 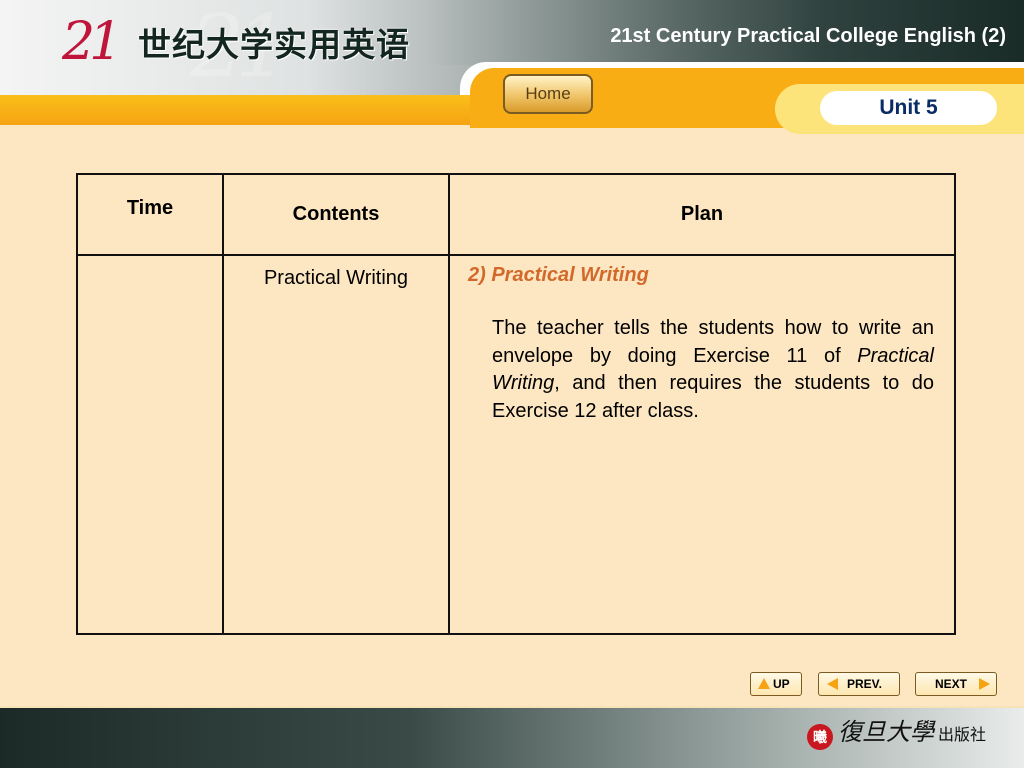 I want to click on triangle-right-icon, so click(x=984, y=684).